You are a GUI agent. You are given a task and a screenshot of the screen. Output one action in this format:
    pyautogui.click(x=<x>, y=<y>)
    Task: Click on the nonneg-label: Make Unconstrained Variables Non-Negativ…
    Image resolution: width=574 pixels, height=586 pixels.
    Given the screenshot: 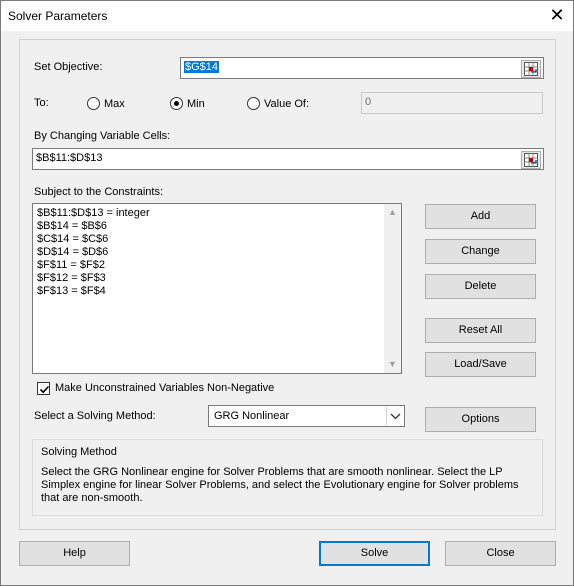 What is the action you would take?
    pyautogui.click(x=165, y=388)
    